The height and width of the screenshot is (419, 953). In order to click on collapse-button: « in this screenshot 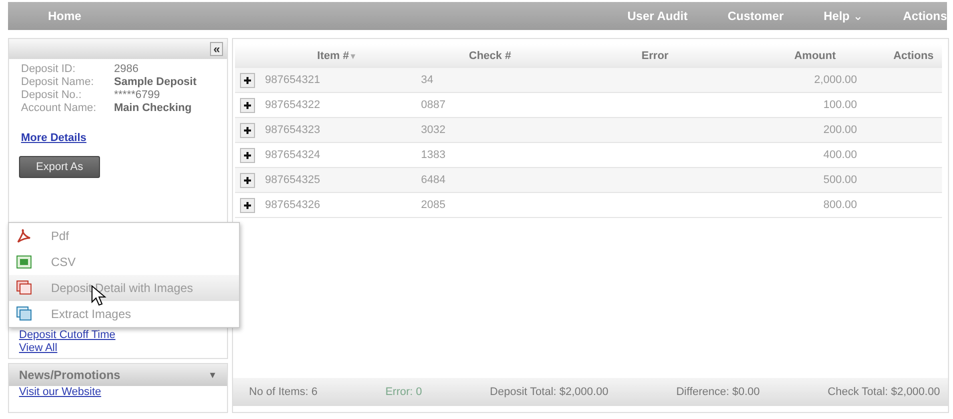, I will do `click(216, 49)`.